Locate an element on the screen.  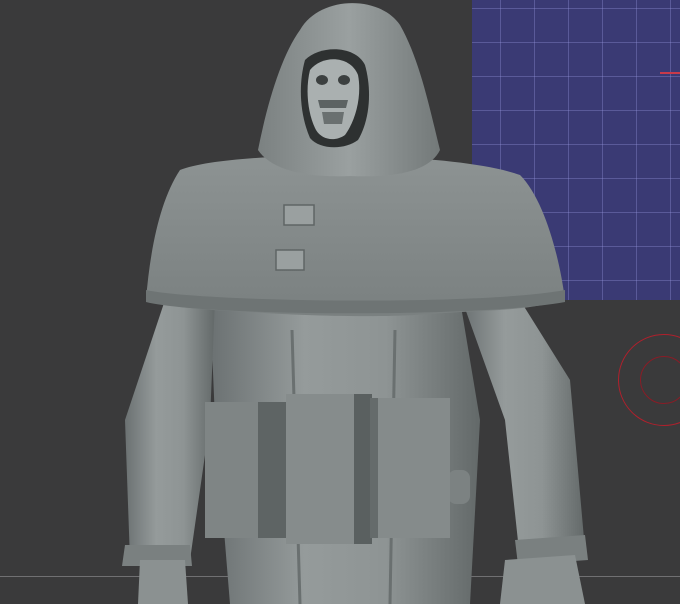
coat-button-upper is located at coordinates (299, 215).